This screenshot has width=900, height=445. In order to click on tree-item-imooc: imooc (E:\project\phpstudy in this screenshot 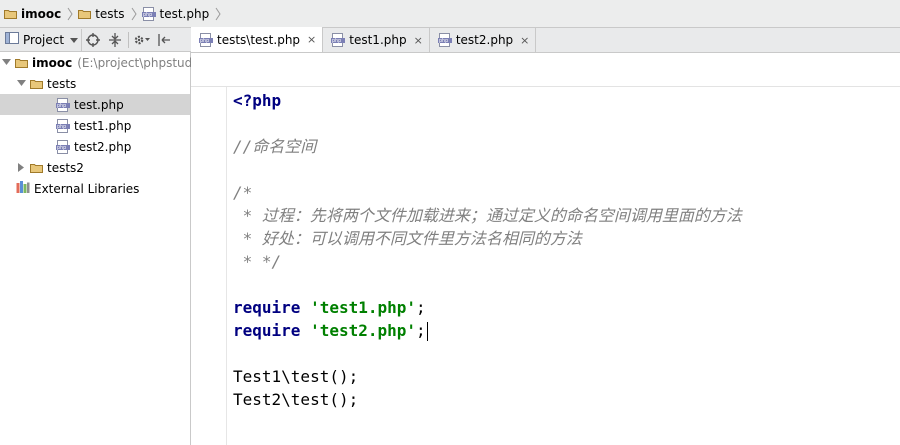, I will do `click(99, 62)`.